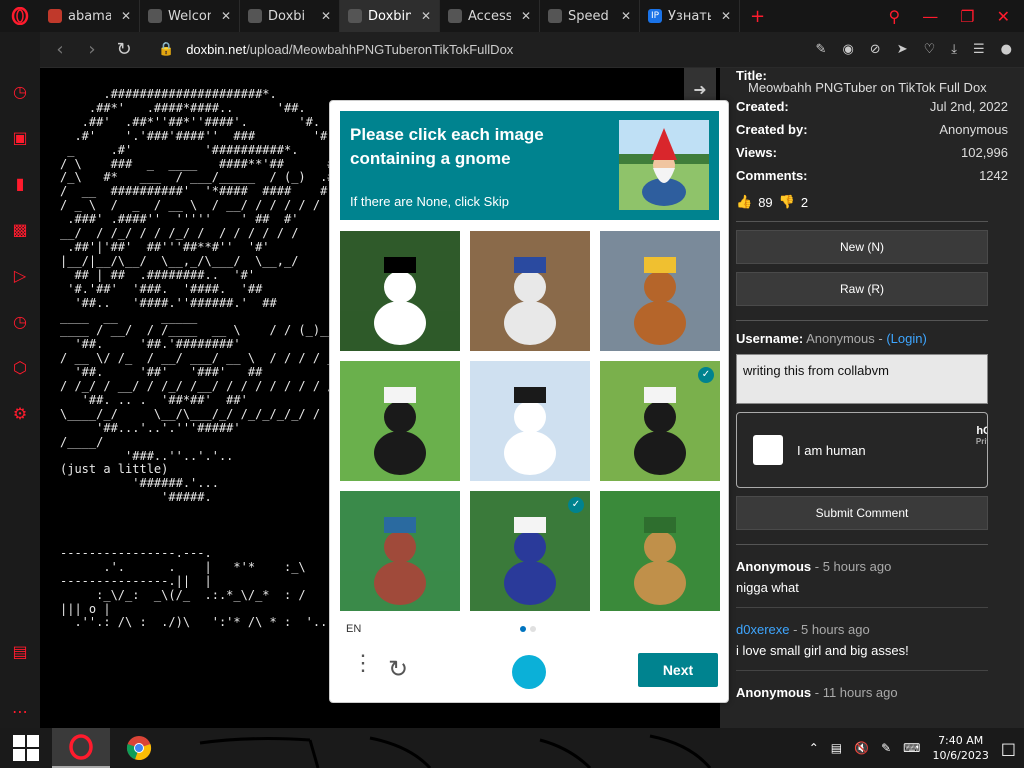  What do you see at coordinates (902, 49) in the screenshot?
I see `send-icon: ➤` at bounding box center [902, 49].